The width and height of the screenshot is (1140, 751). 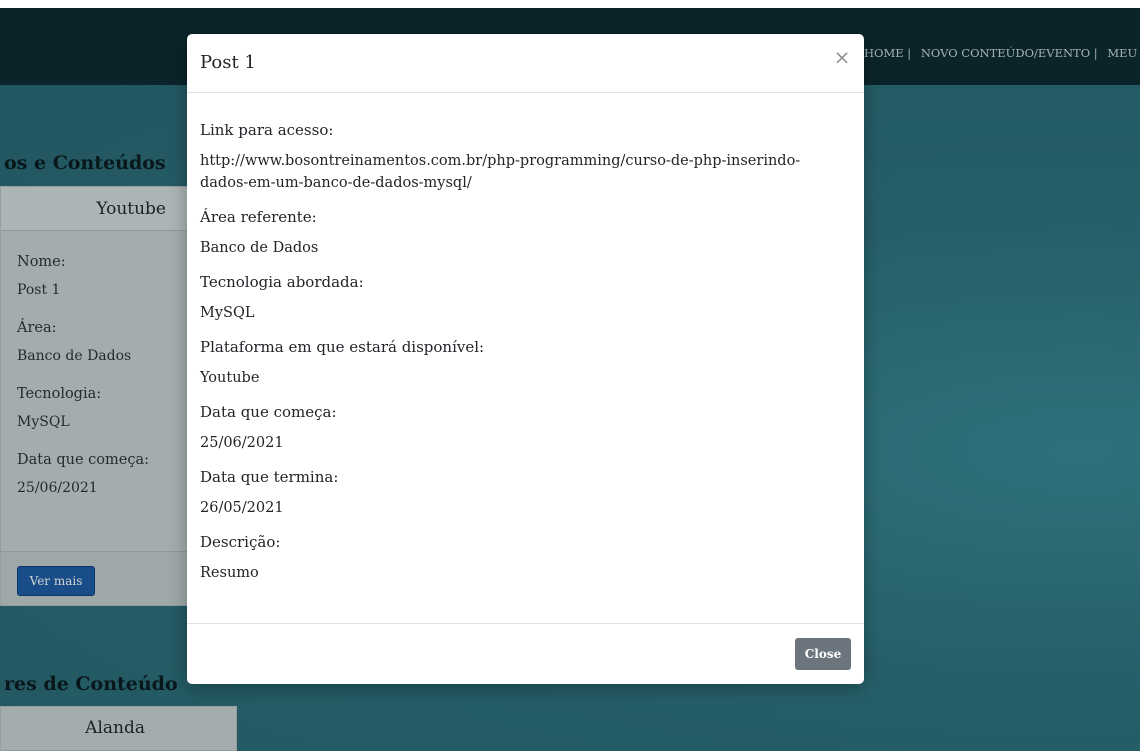 I want to click on modal-value-descricao: Resumo, so click(x=229, y=573).